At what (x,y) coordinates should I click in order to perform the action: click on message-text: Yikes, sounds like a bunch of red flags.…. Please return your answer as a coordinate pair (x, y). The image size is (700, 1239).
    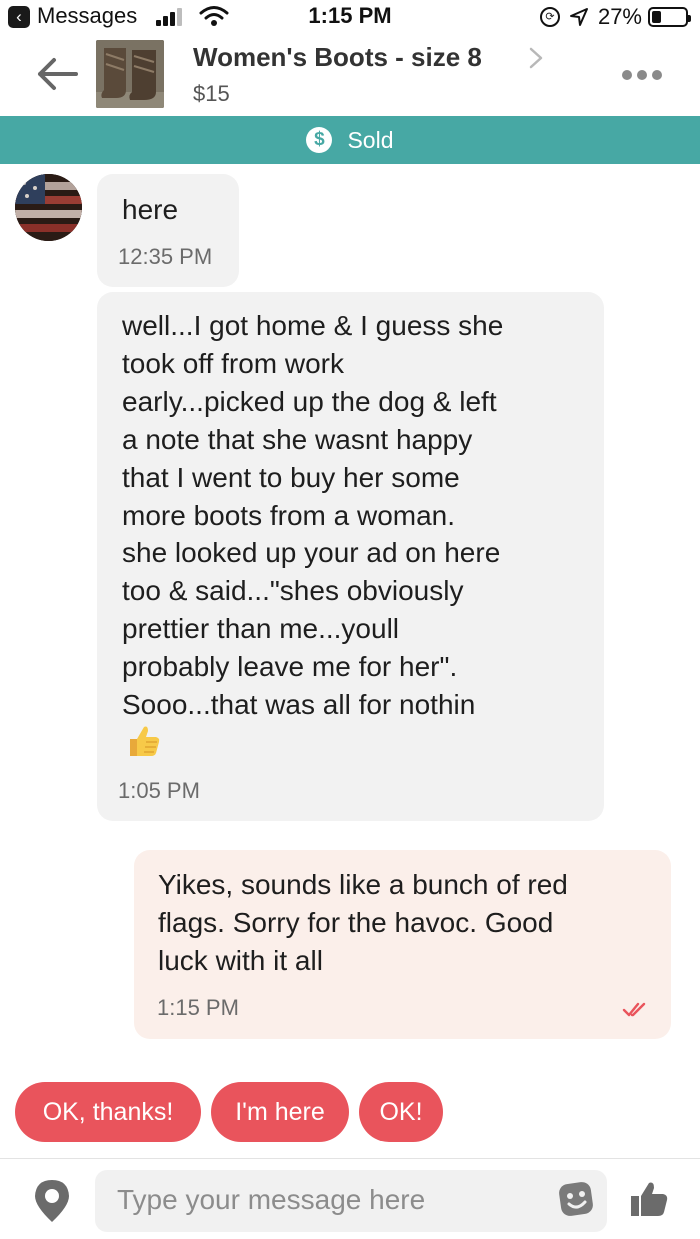
    Looking at the image, I should click on (363, 922).